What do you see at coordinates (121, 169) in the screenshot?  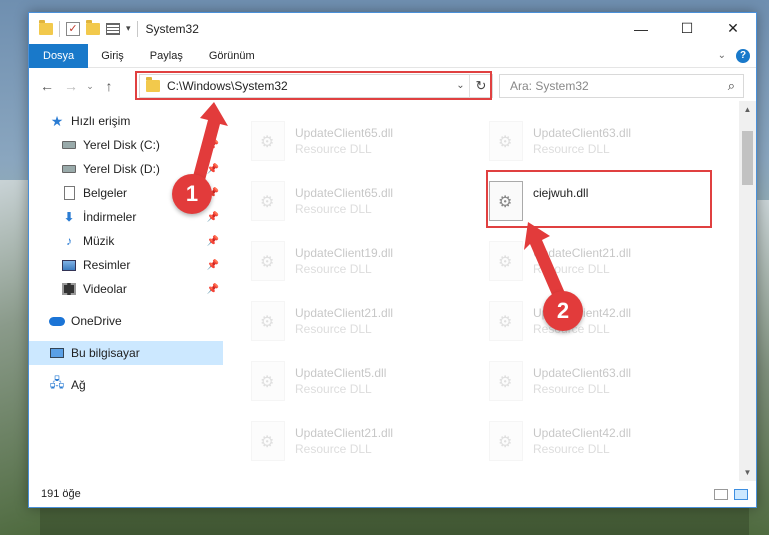 I see `sidebar-item-label: Yerel Disk (D:)` at bounding box center [121, 169].